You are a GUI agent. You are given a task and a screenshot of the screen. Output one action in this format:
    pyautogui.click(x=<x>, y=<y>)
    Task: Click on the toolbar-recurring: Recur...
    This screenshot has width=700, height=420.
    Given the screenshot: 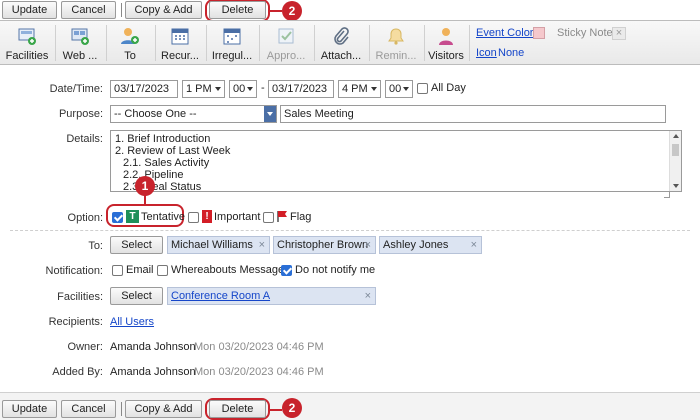 What is the action you would take?
    pyautogui.click(x=180, y=43)
    